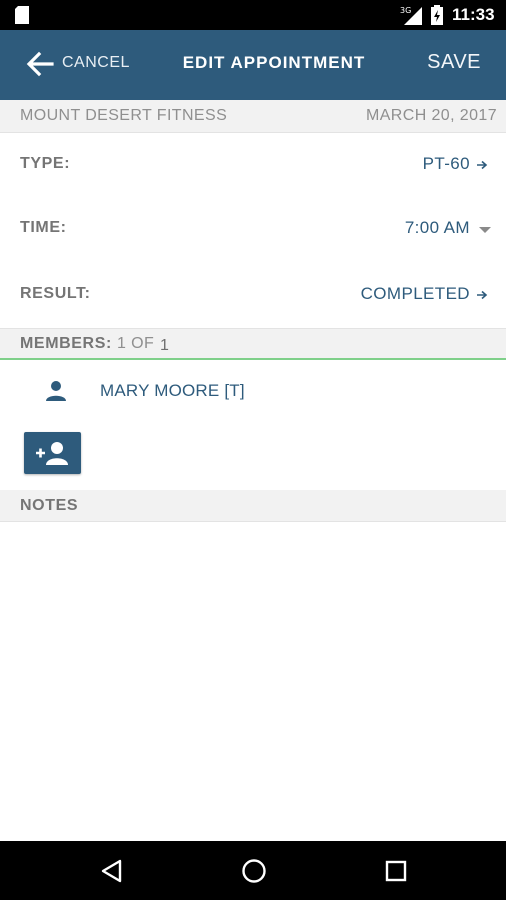 The height and width of the screenshot is (900, 506). What do you see at coordinates (253, 65) in the screenshot?
I see `app-bar: CANCEL EDIT APPOINTMENT SAVE` at bounding box center [253, 65].